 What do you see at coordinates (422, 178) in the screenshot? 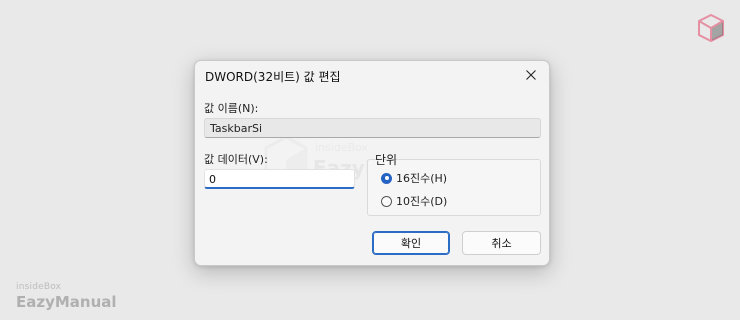
I see `radio-hex-label: 16진수(H)` at bounding box center [422, 178].